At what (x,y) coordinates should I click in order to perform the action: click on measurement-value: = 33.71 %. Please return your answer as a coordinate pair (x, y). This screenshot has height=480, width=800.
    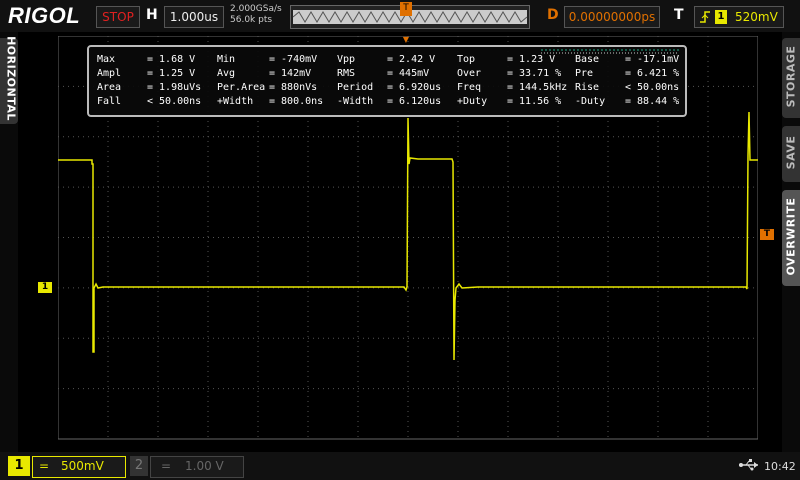
    Looking at the image, I should click on (534, 73).